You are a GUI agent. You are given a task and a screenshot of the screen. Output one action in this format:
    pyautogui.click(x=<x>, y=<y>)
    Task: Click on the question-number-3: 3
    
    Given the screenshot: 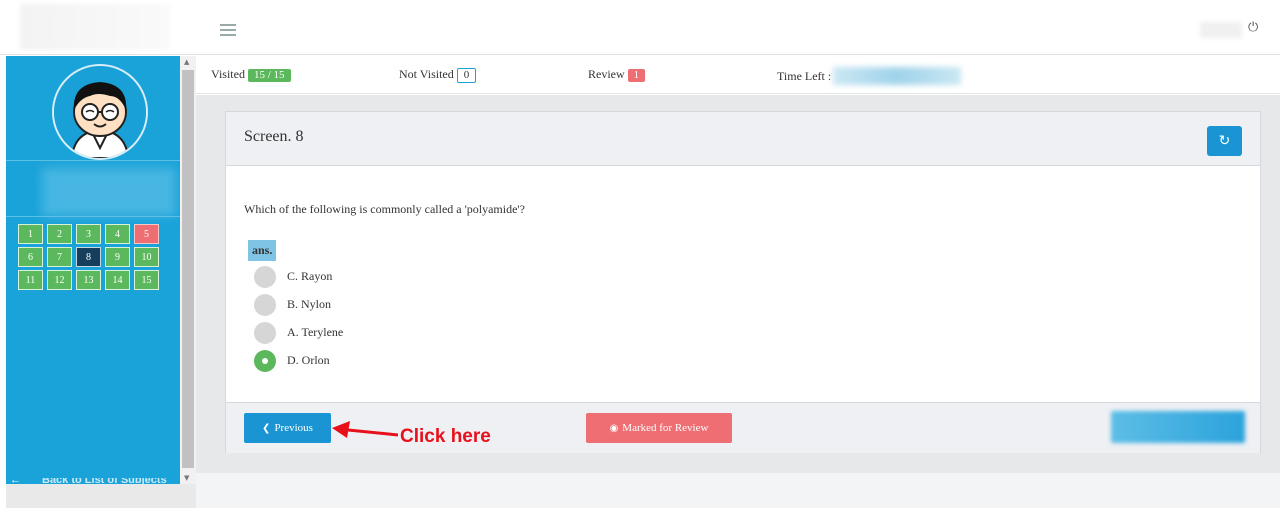 What is the action you would take?
    pyautogui.click(x=88, y=234)
    